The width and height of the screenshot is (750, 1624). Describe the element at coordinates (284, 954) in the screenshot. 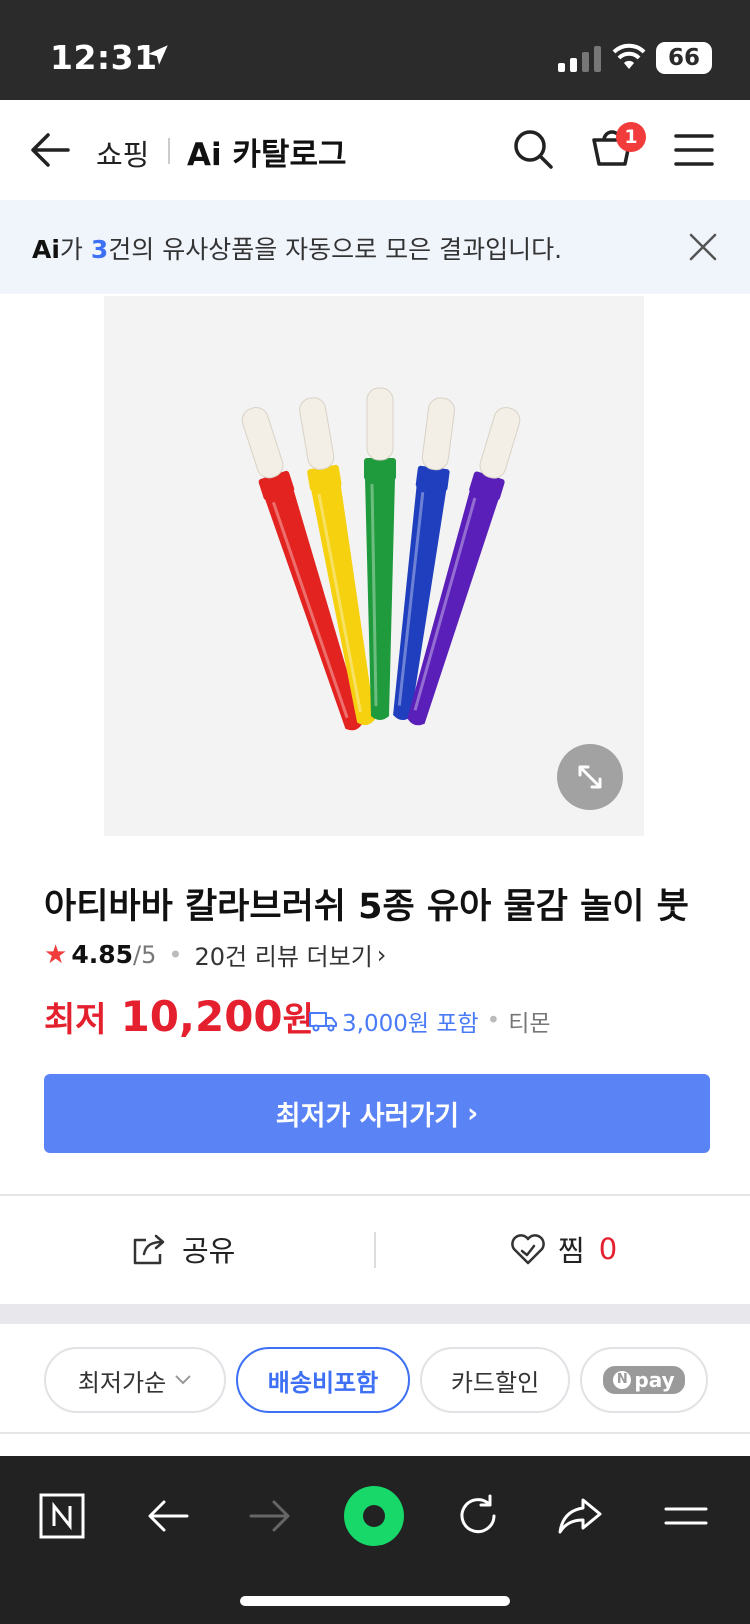

I see `review-link: 20건 리뷰 더보기` at that location.